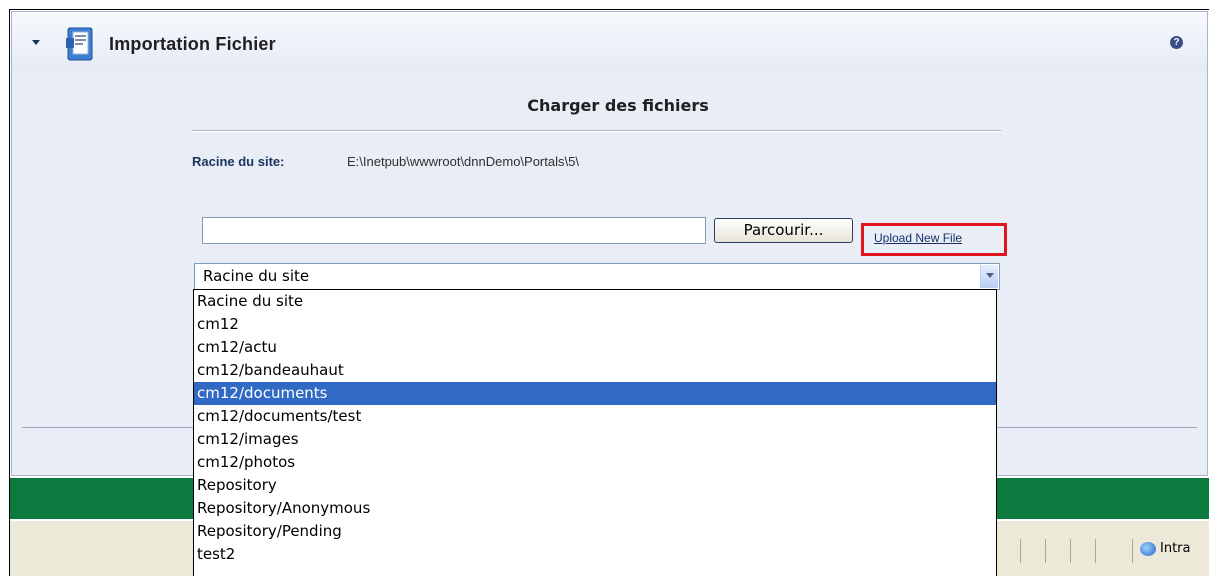 The image size is (1210, 576). Describe the element at coordinates (1176, 42) in the screenshot. I see `help-icon: ?` at that location.